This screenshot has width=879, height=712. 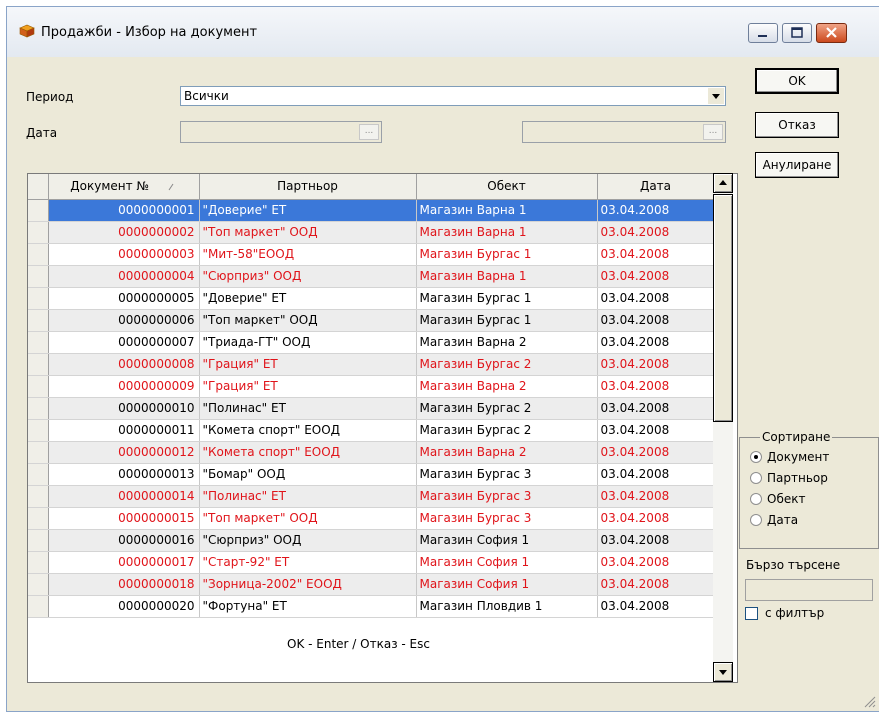 I want to click on column-header-document: Документ №, so click(x=124, y=187).